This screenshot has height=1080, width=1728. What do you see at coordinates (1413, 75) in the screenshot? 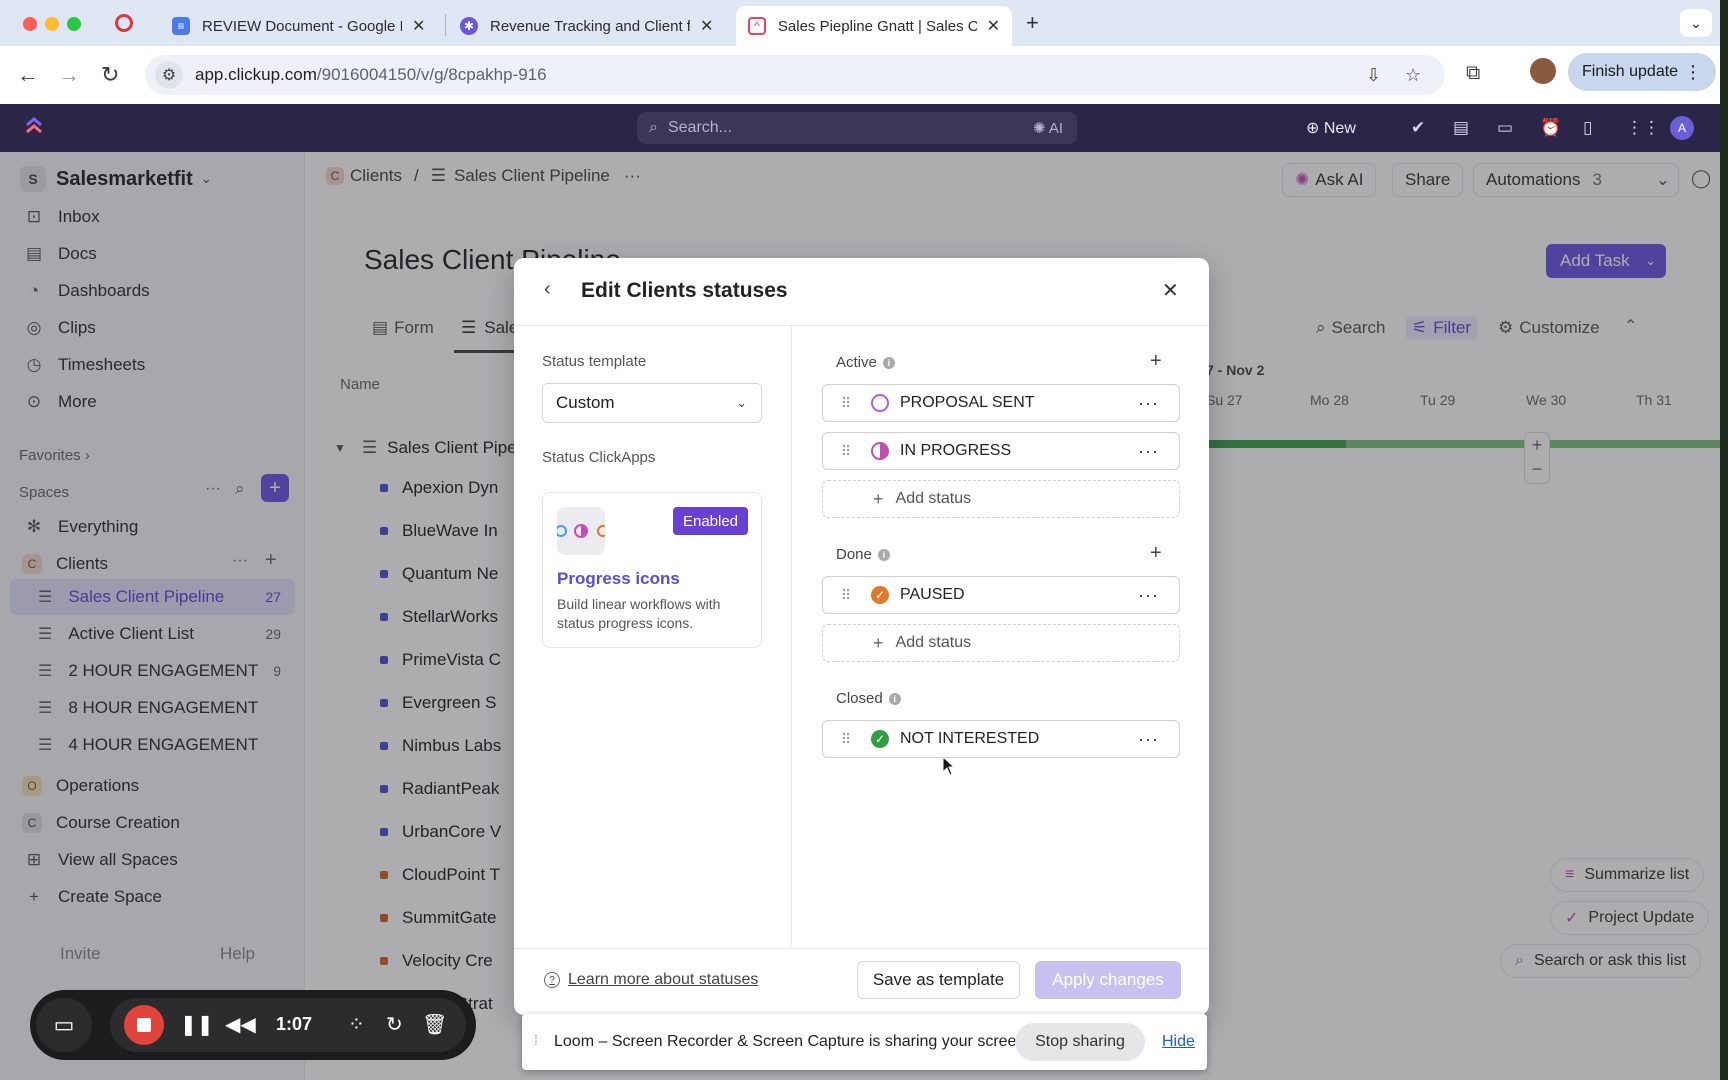
I see `bookmark-star-icon: ☆` at bounding box center [1413, 75].